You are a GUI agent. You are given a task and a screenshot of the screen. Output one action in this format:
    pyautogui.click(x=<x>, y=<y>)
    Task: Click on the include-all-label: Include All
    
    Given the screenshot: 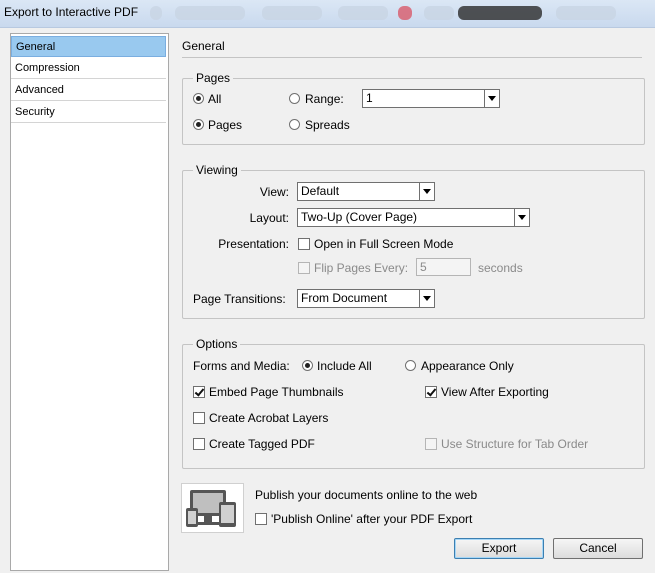 What is the action you would take?
    pyautogui.click(x=344, y=366)
    